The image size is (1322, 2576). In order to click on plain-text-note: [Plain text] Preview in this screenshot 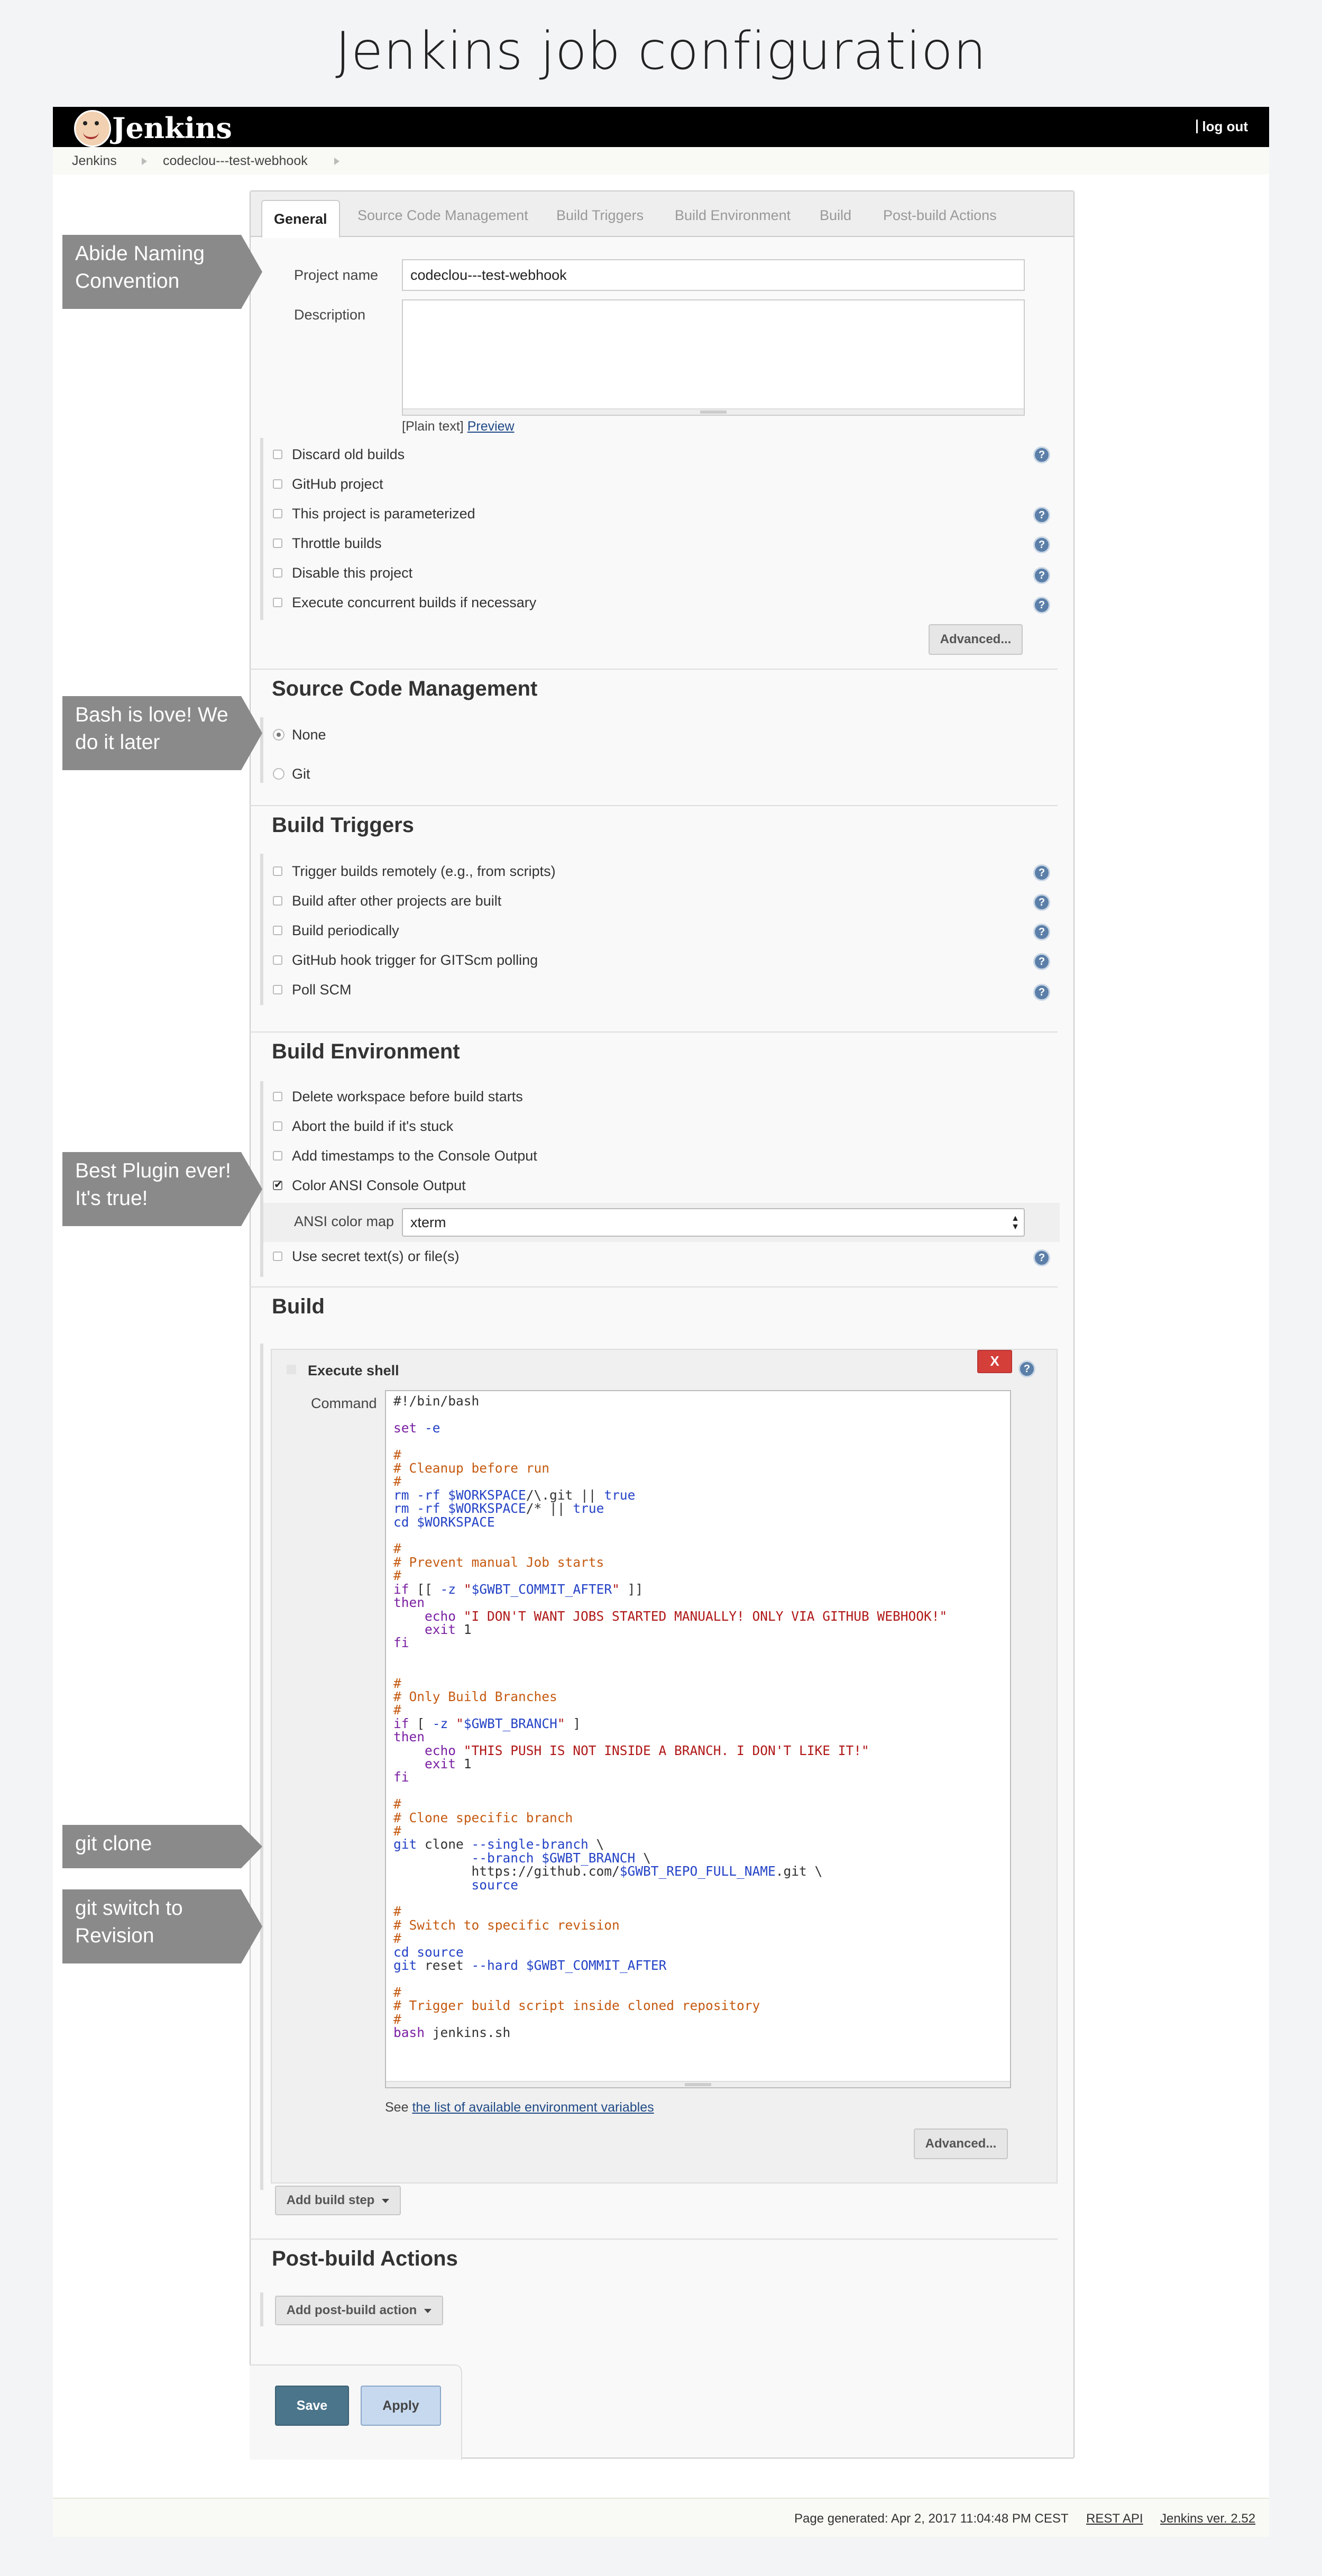, I will do `click(459, 427)`.